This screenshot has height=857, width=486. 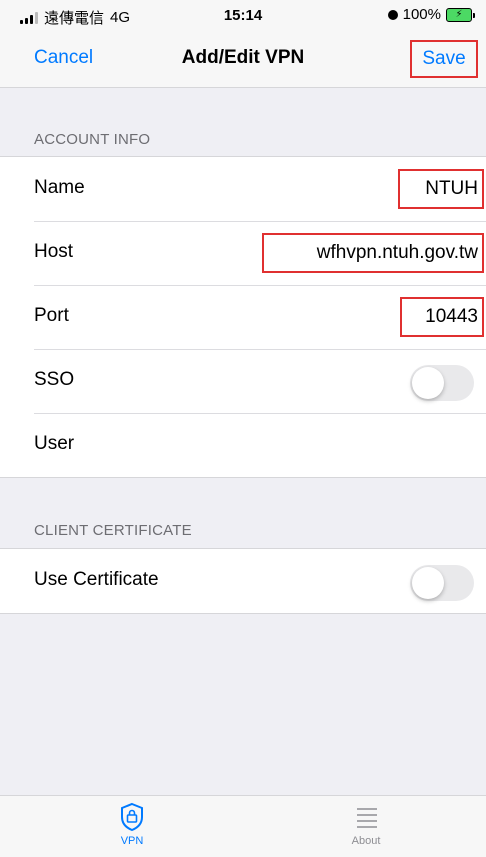 What do you see at coordinates (316, 445) in the screenshot?
I see `user-field` at bounding box center [316, 445].